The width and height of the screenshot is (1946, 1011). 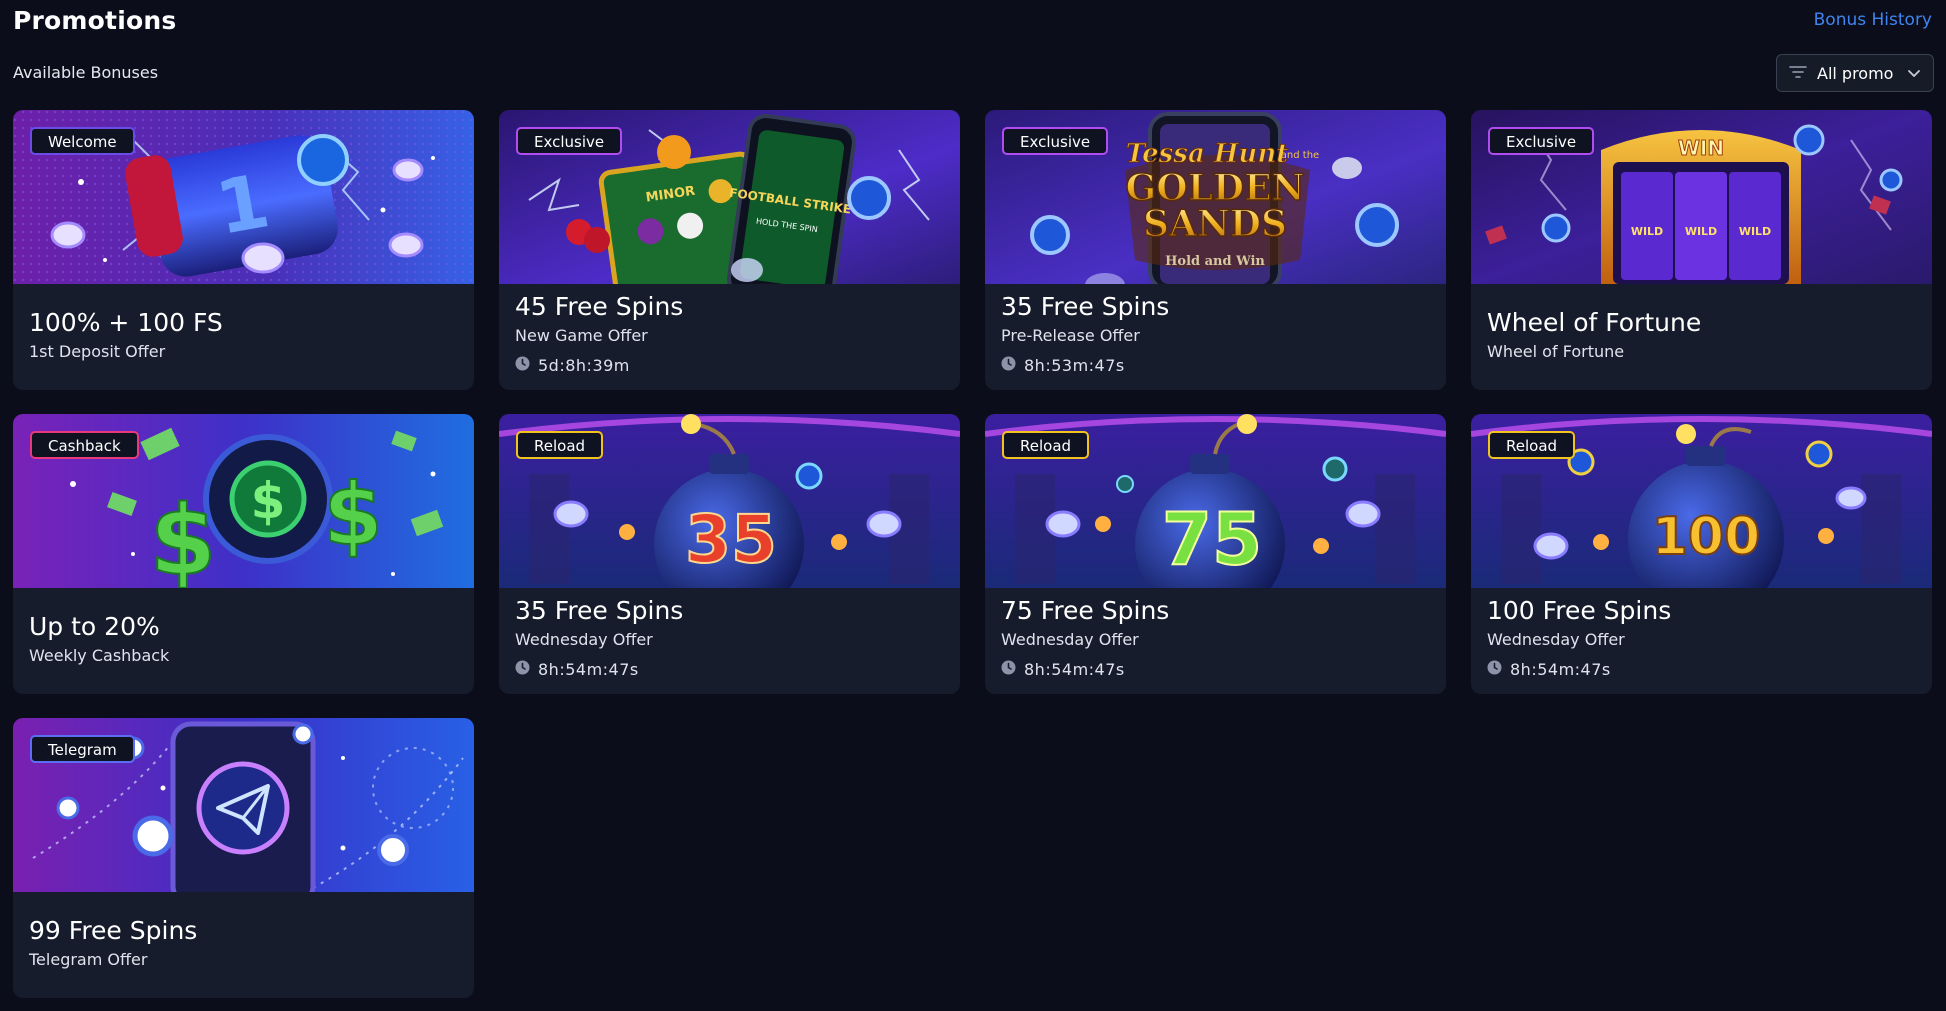 I want to click on promo-card: $ $ $ Cashback Up to 20% Weekly Cashback, so click(x=243, y=554).